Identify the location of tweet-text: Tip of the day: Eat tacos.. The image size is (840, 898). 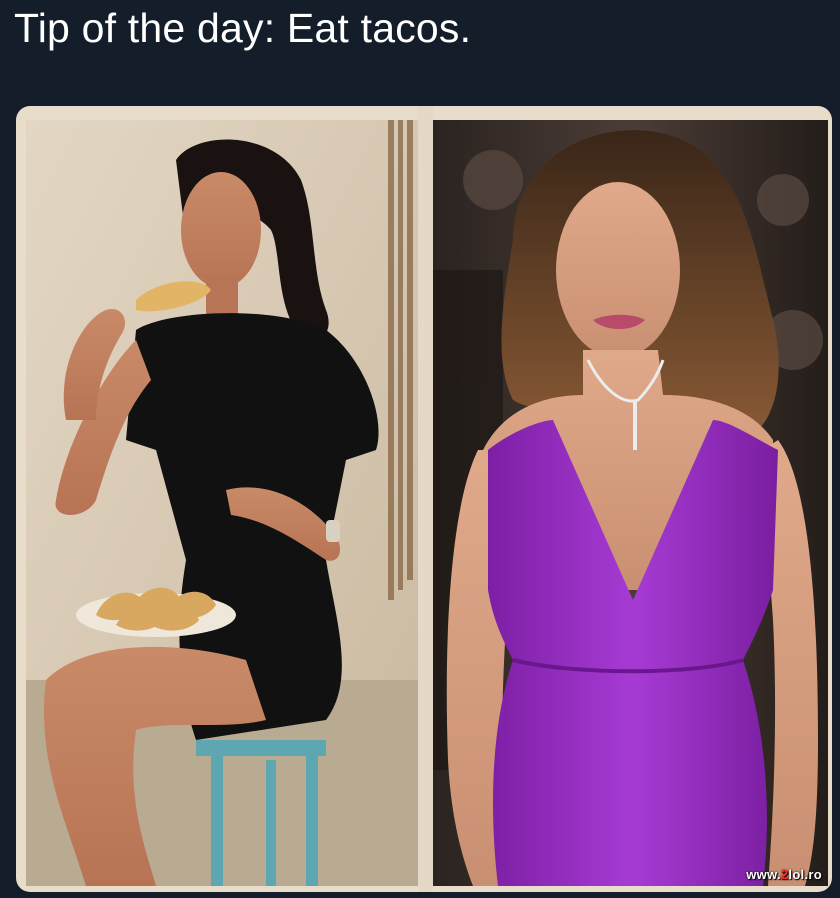
(243, 28).